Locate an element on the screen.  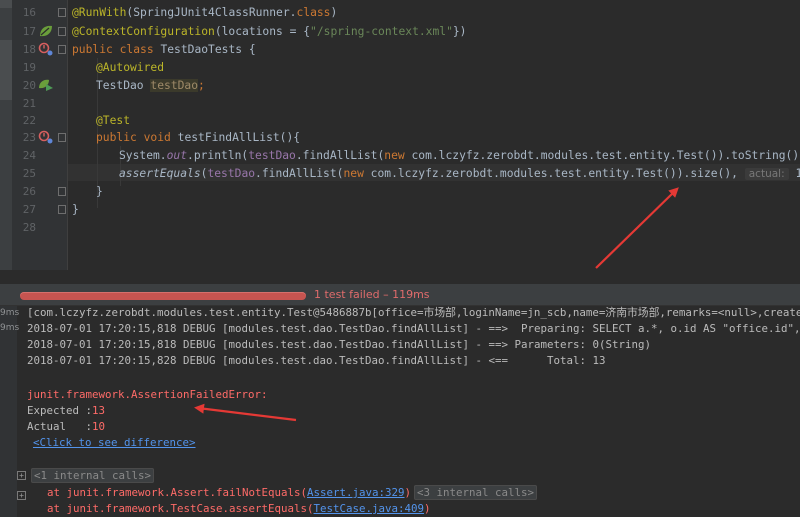
spring-bean-icon is located at coordinates (46, 31).